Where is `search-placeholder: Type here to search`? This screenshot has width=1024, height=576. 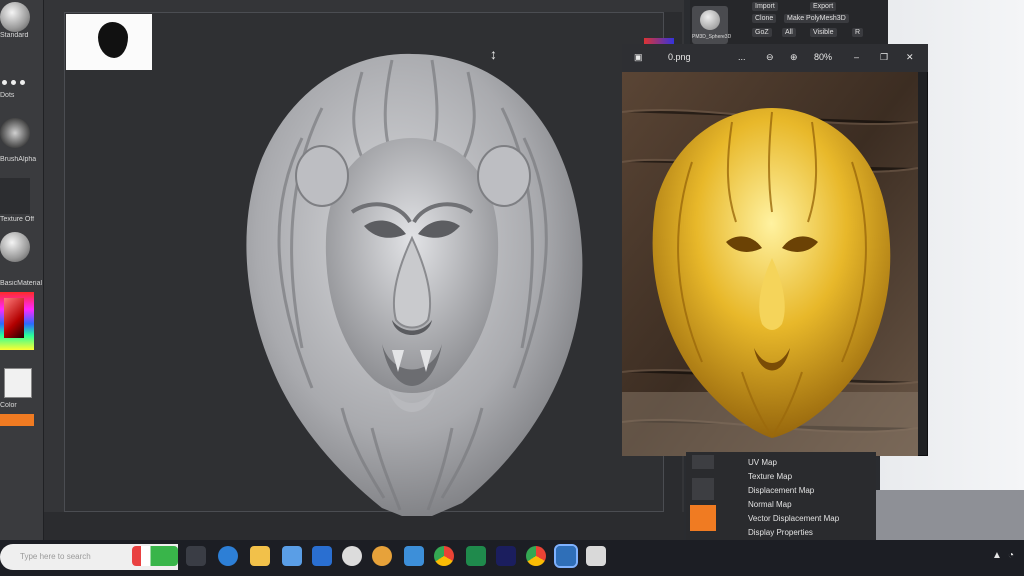
search-placeholder: Type here to search is located at coordinates (55, 556).